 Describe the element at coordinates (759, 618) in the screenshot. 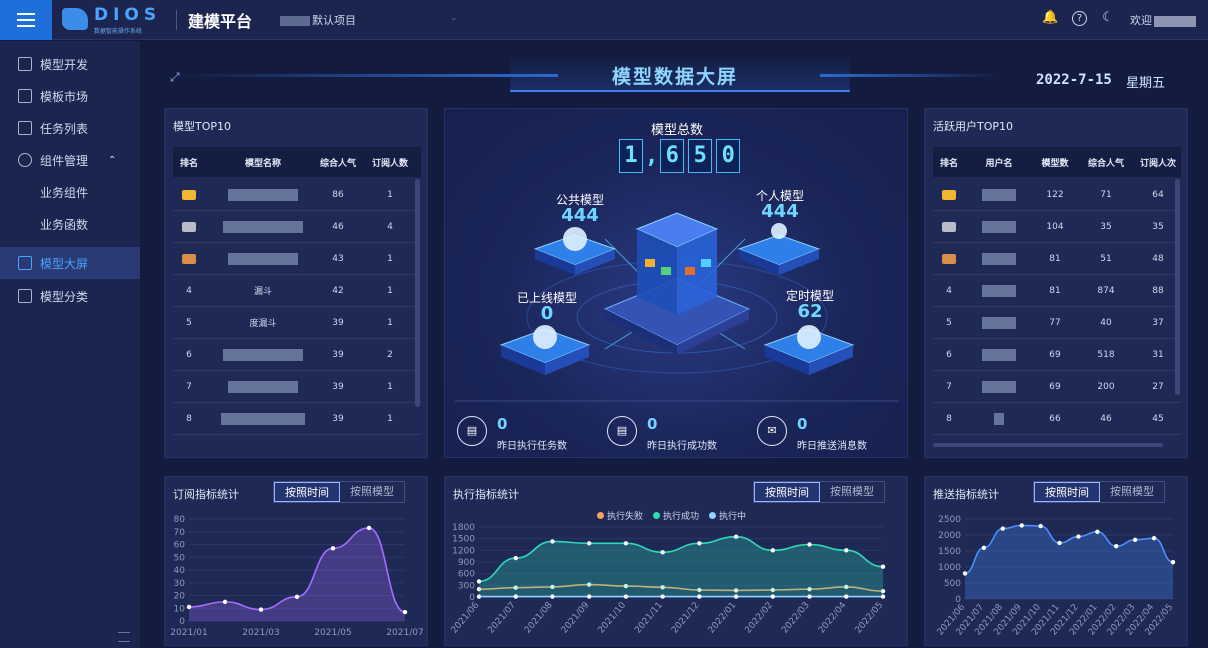

I see `x-tick-label: 2022/02` at that location.